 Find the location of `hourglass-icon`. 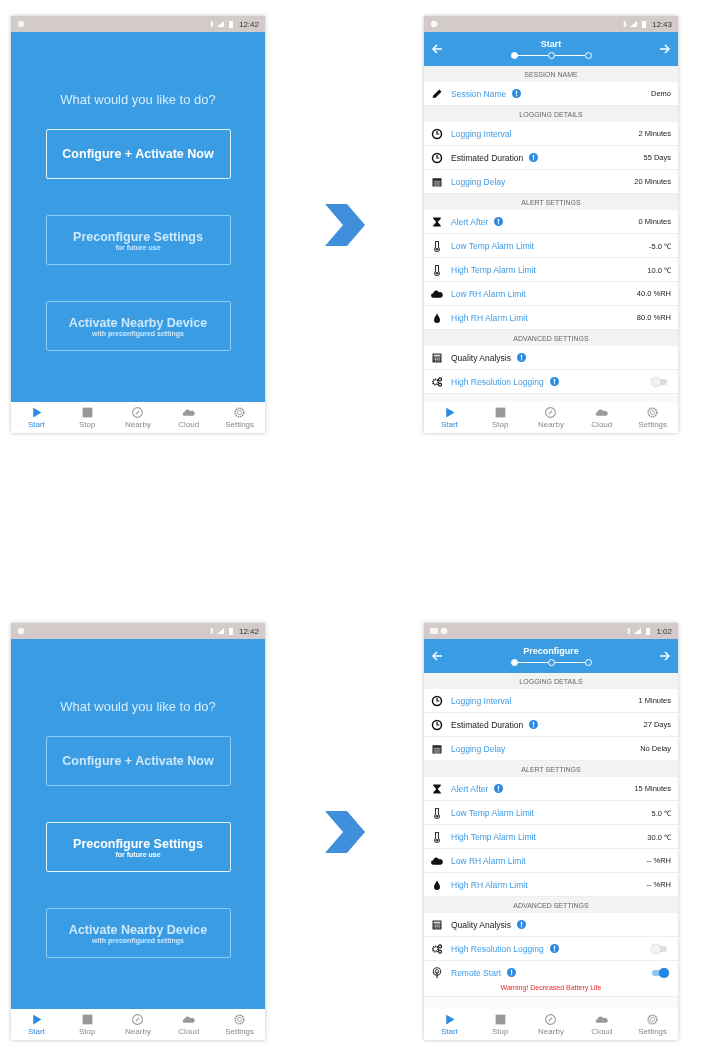

hourglass-icon is located at coordinates (437, 221).